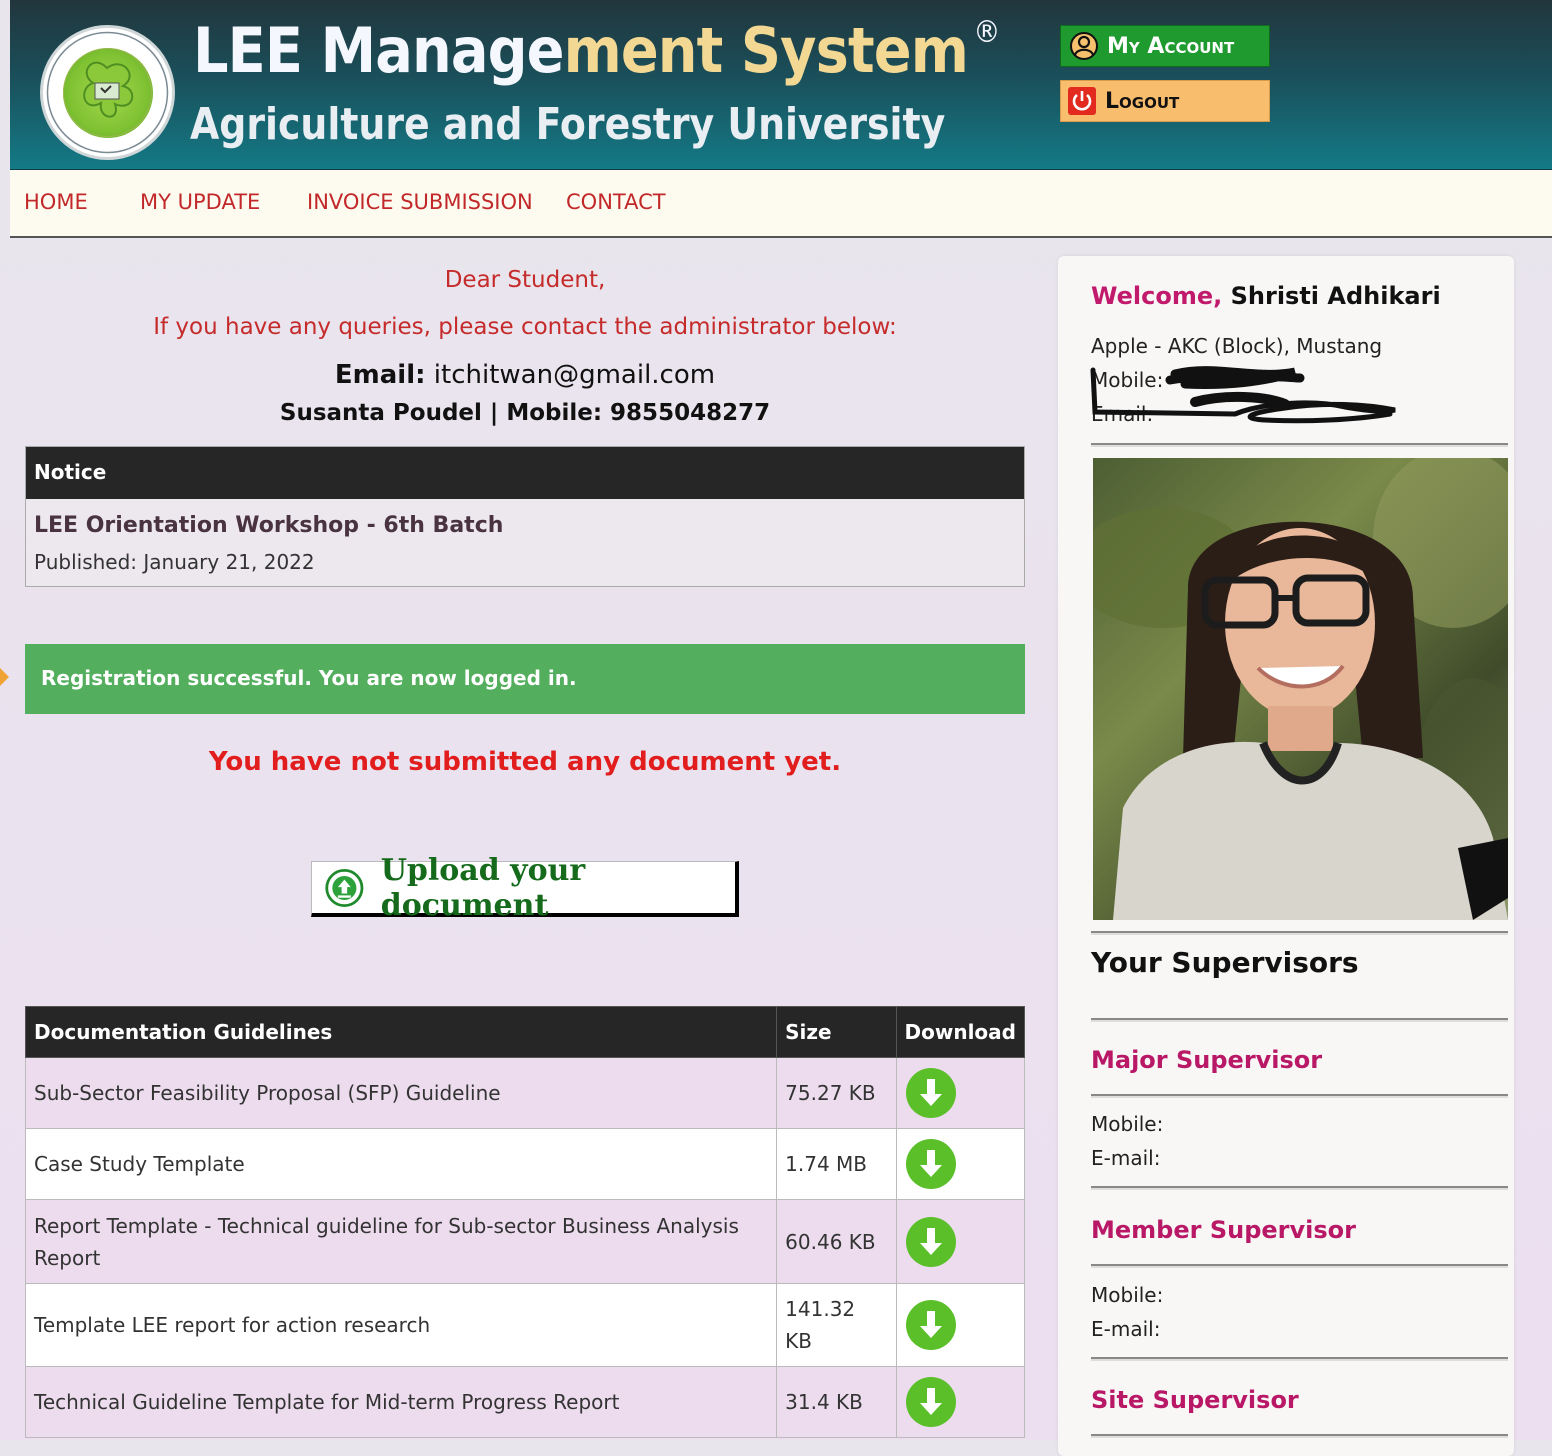  I want to click on admin-email-link: itchitwan@gmail.com, so click(574, 375).